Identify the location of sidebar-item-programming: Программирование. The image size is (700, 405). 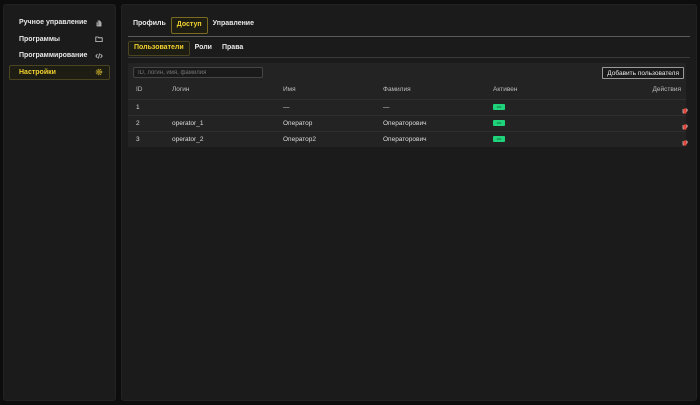
(59, 55).